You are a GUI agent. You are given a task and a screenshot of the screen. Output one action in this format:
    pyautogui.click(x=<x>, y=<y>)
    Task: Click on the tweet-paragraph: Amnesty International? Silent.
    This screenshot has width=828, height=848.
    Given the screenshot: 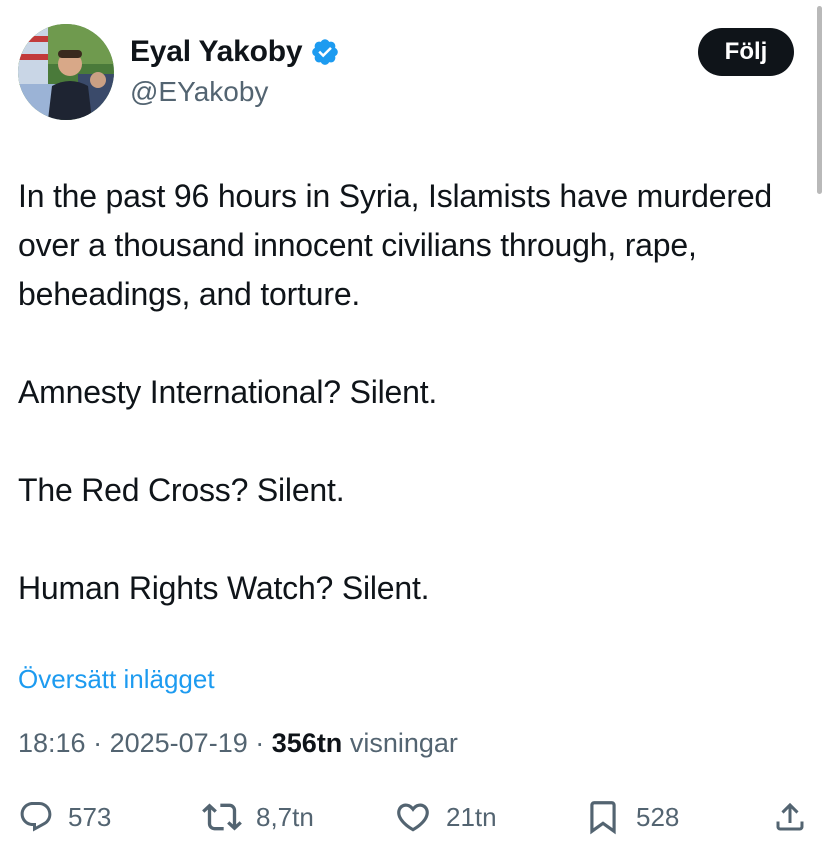 What is the action you would take?
    pyautogui.click(x=228, y=392)
    